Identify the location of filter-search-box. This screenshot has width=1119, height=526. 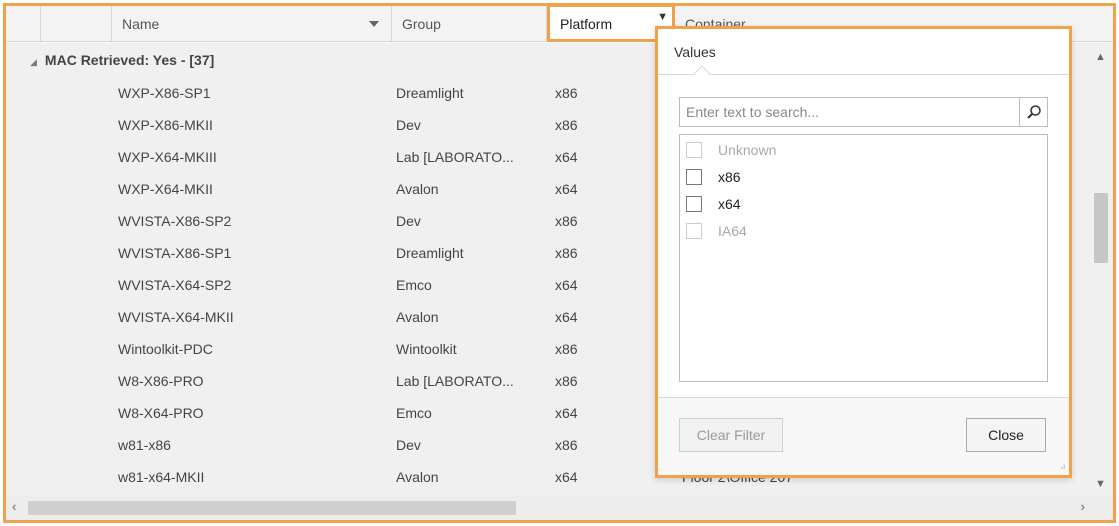
(863, 112).